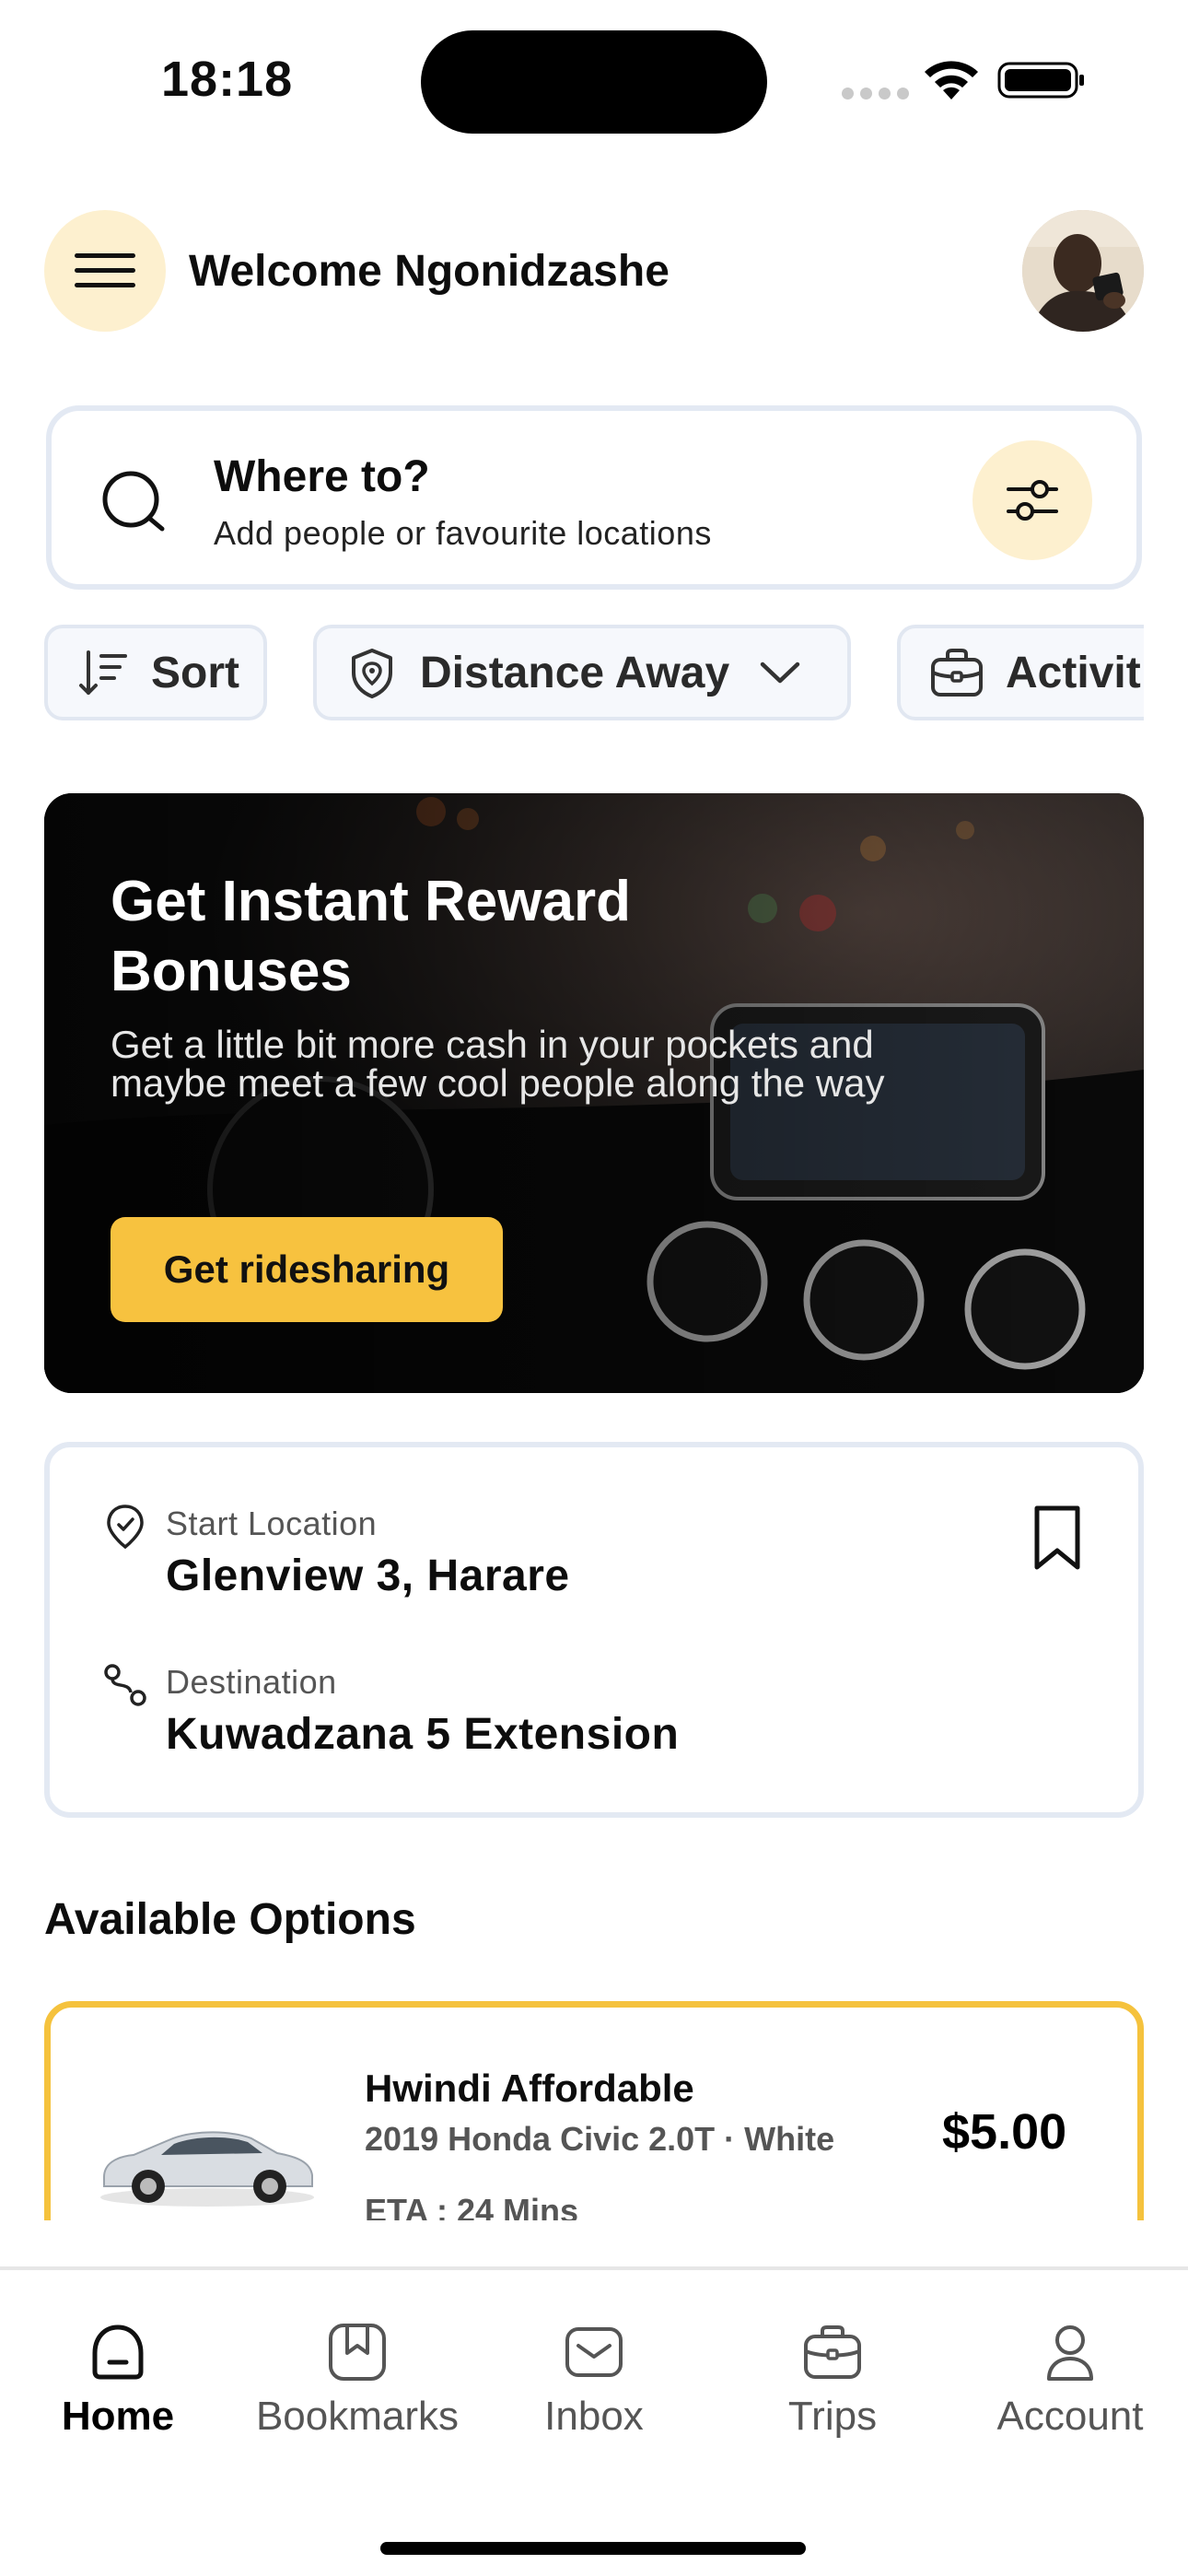  What do you see at coordinates (594, 2352) in the screenshot?
I see `inbox-icon` at bounding box center [594, 2352].